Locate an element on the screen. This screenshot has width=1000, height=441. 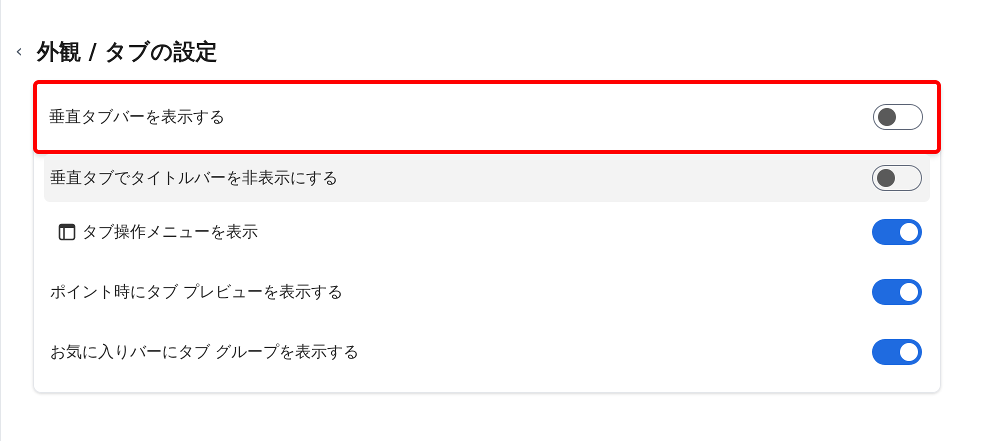
setting-label: お気に入りバーにタブ グループを表示する is located at coordinates (205, 352).